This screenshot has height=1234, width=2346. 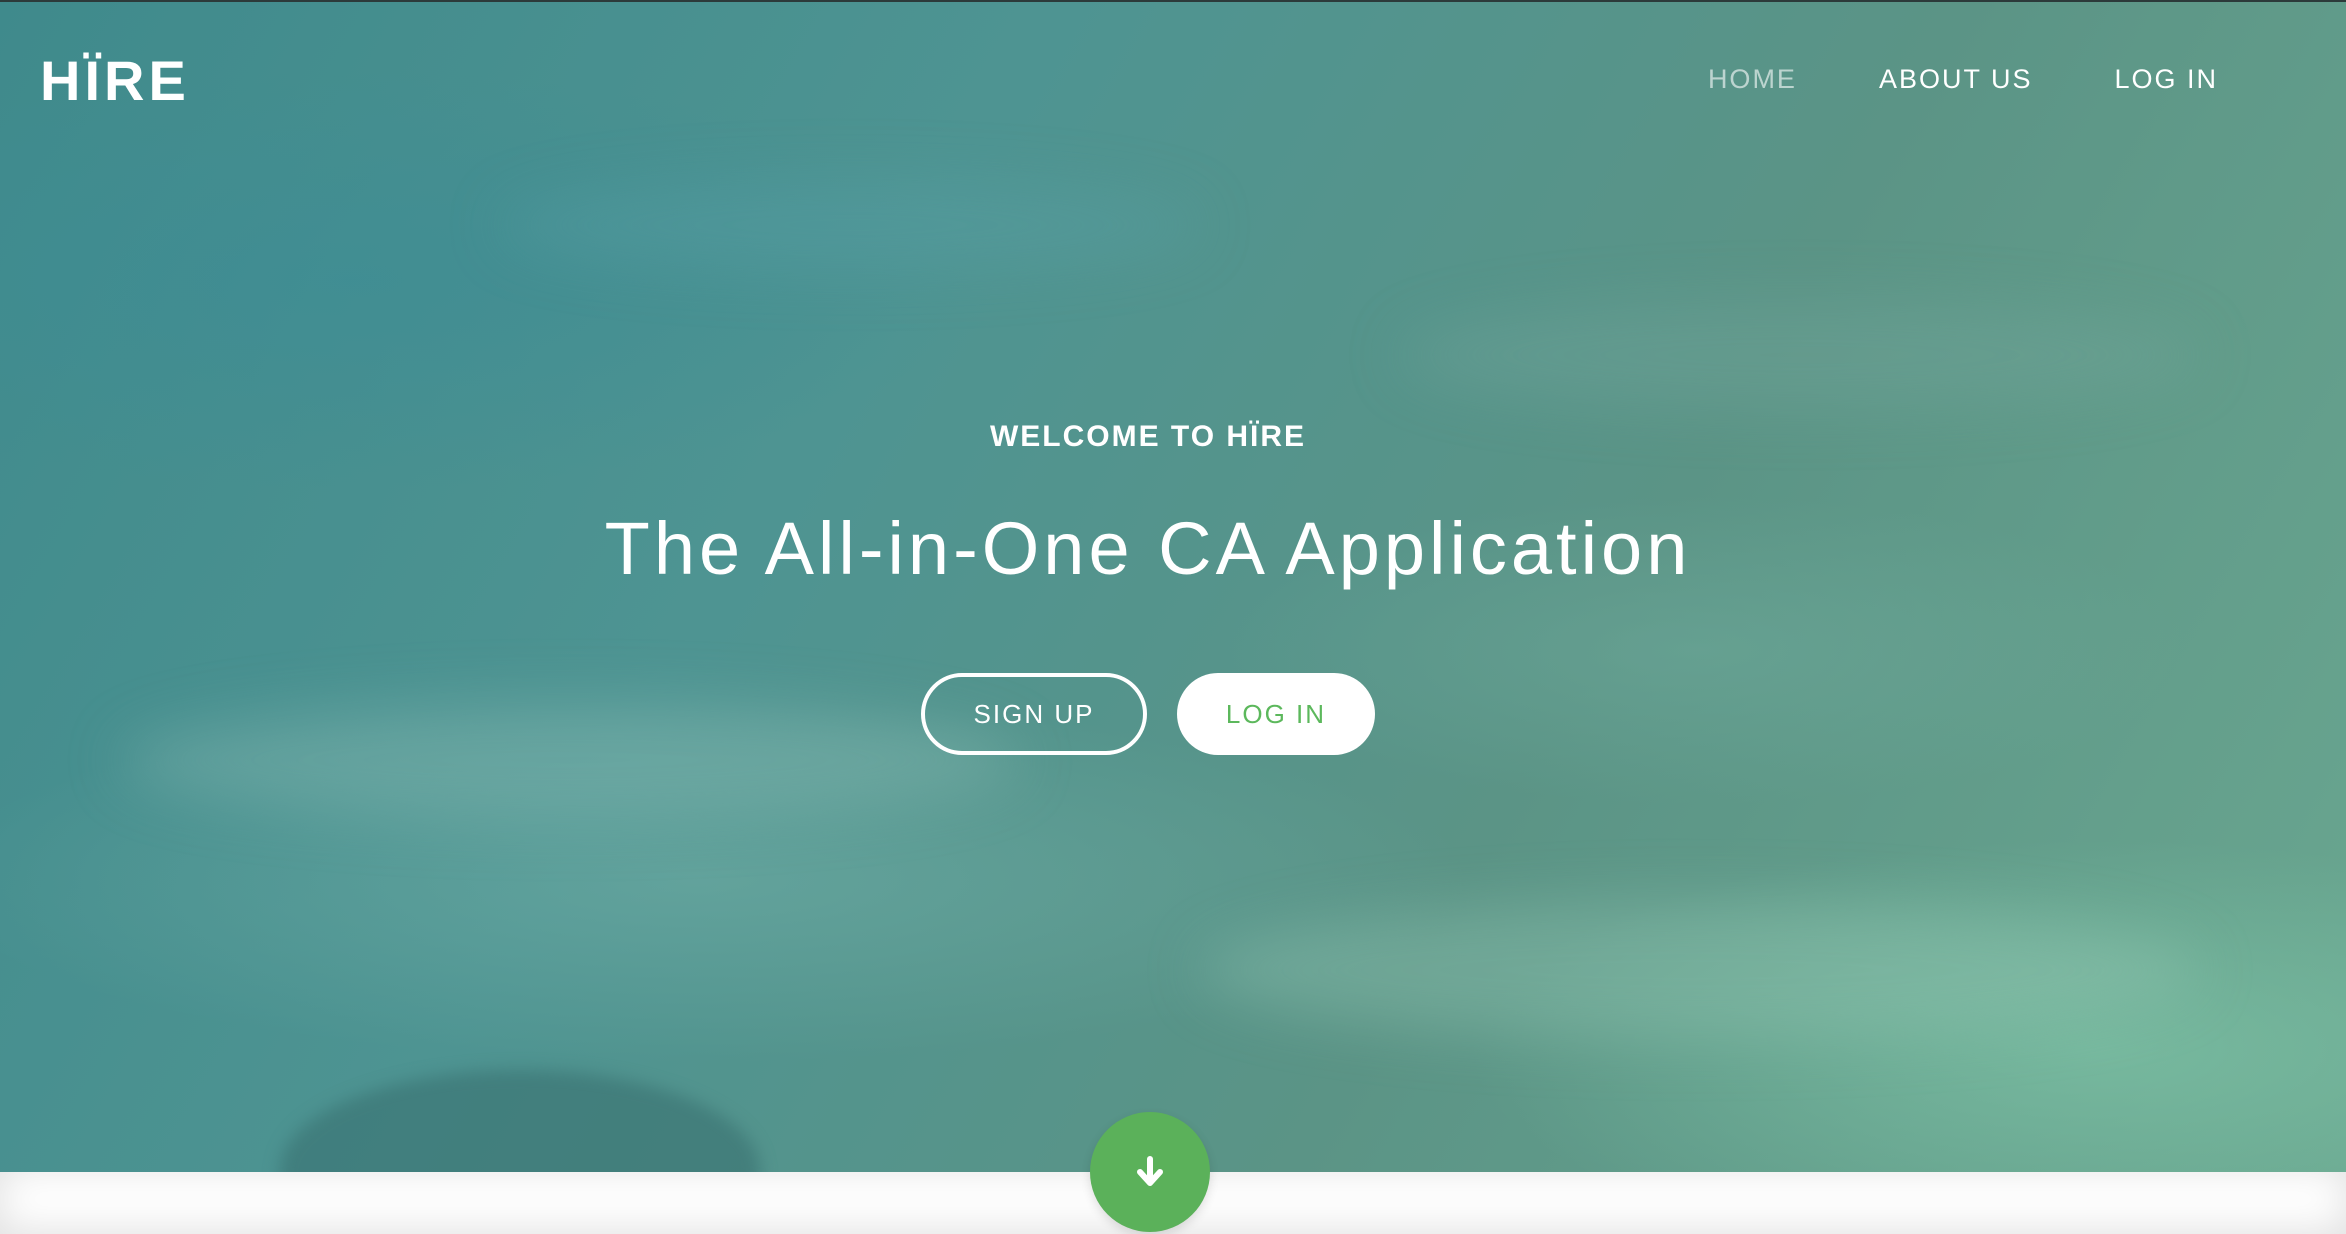 I want to click on nav-links: HOME ABOUT US LOG IN, so click(x=1963, y=79).